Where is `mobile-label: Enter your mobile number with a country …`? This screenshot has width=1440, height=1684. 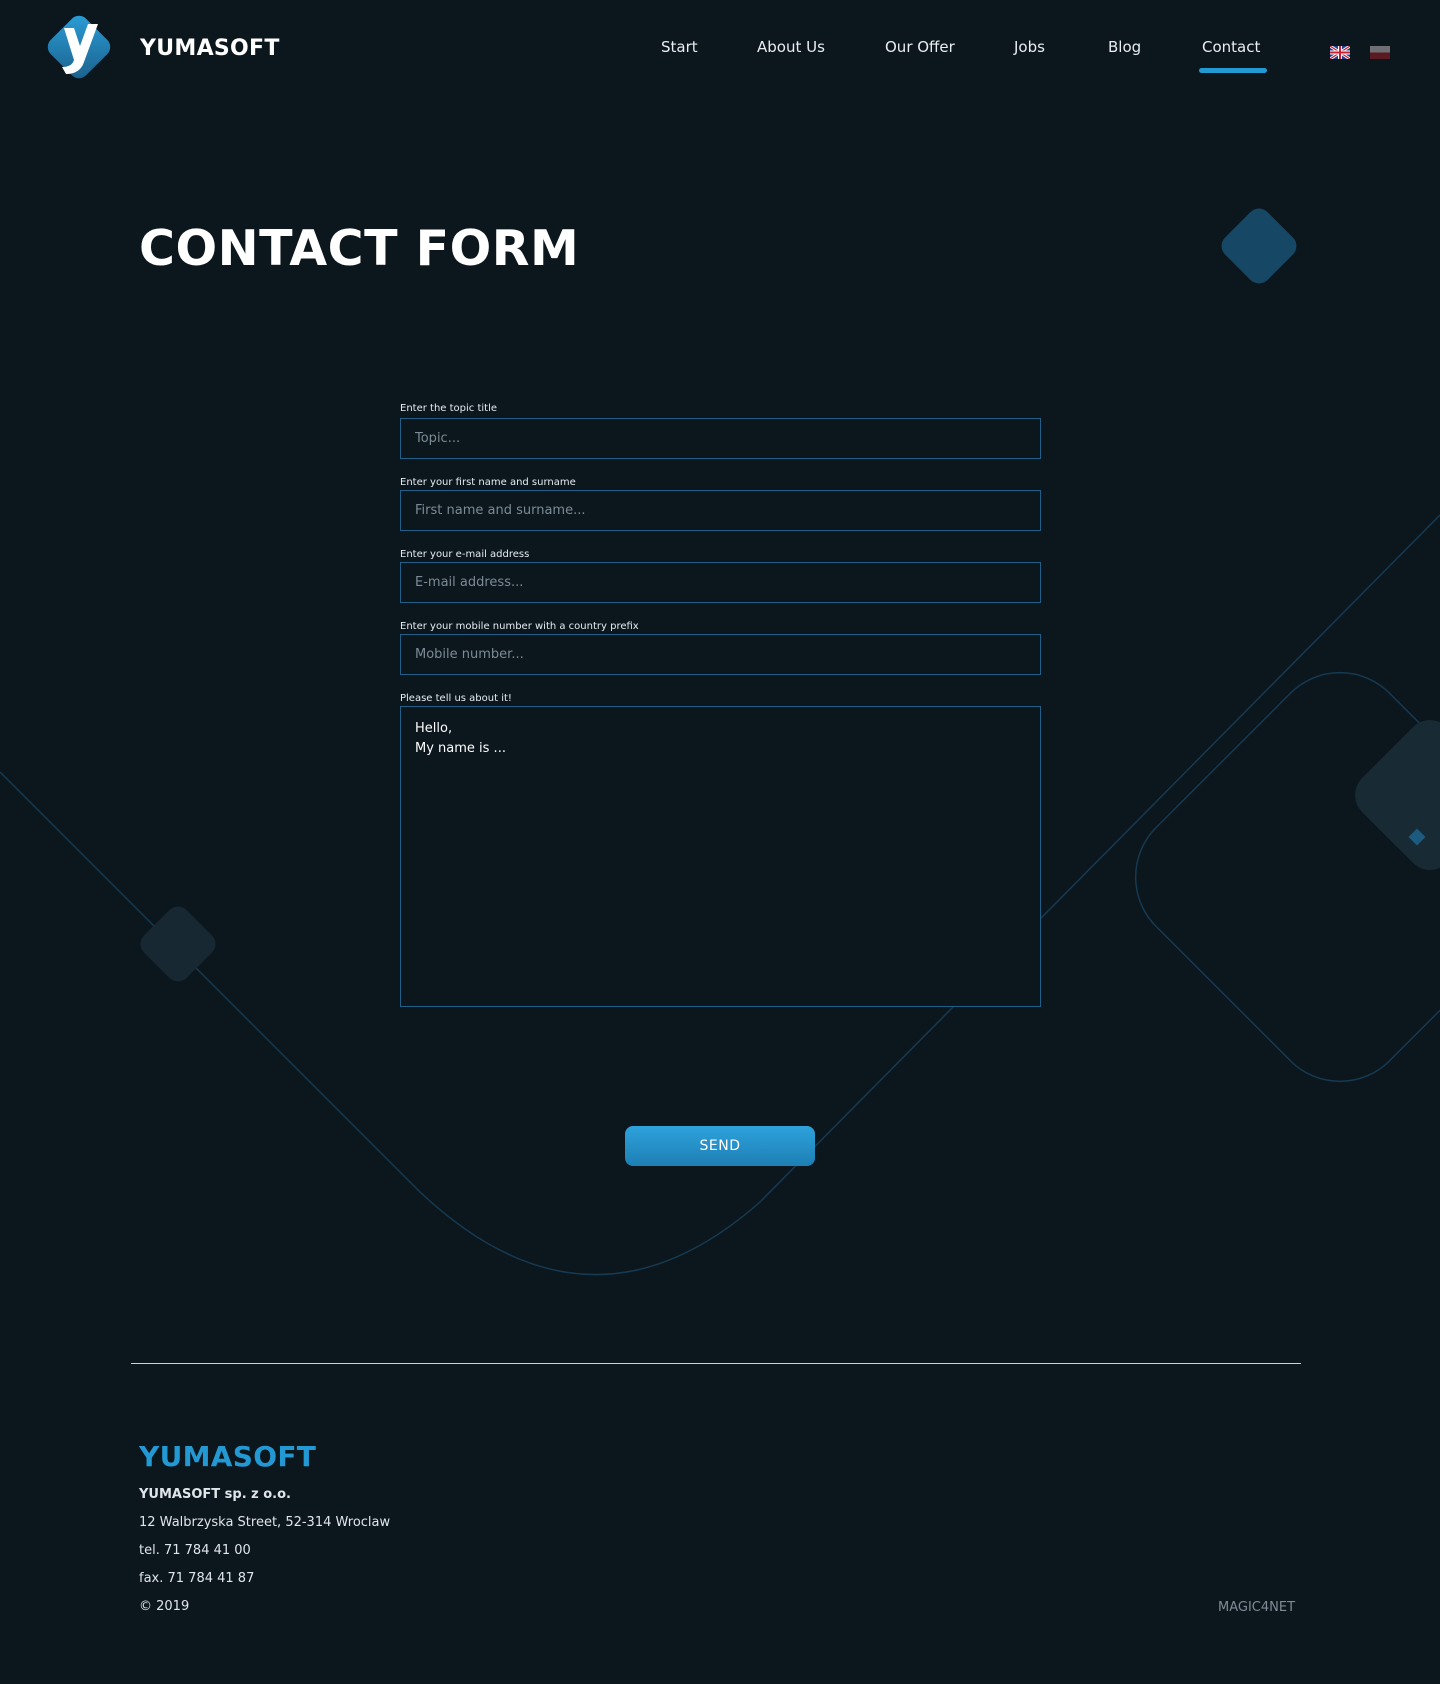
mobile-label: Enter your mobile number with a country … is located at coordinates (519, 626).